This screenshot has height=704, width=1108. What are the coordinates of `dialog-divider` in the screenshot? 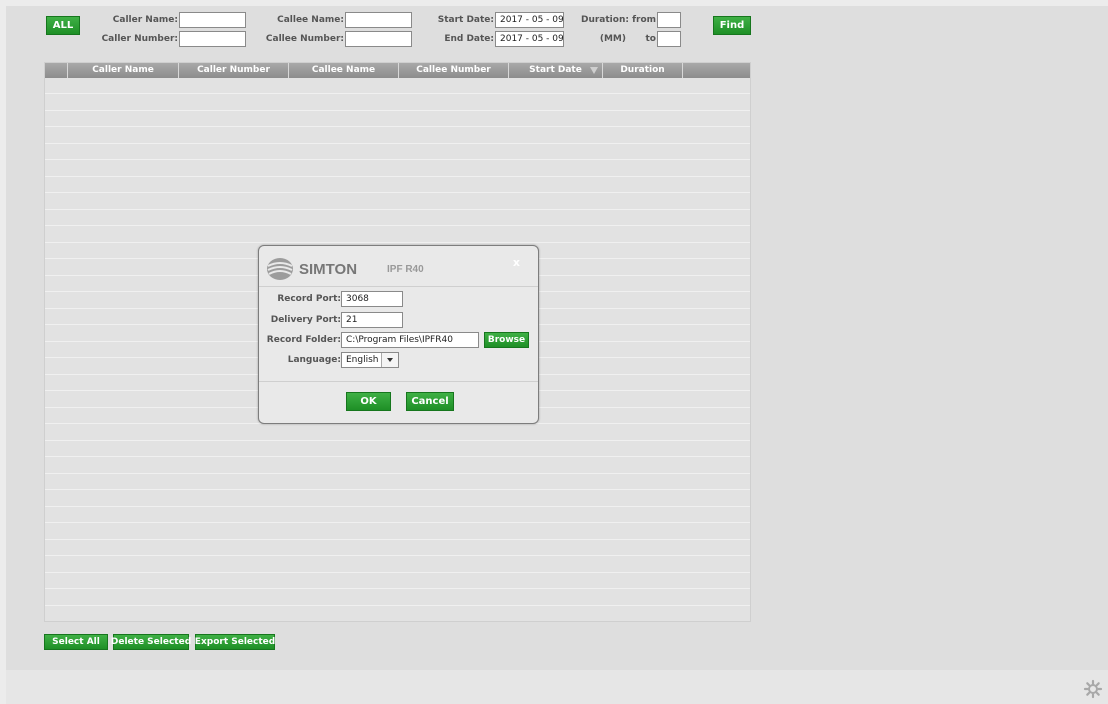 It's located at (398, 286).